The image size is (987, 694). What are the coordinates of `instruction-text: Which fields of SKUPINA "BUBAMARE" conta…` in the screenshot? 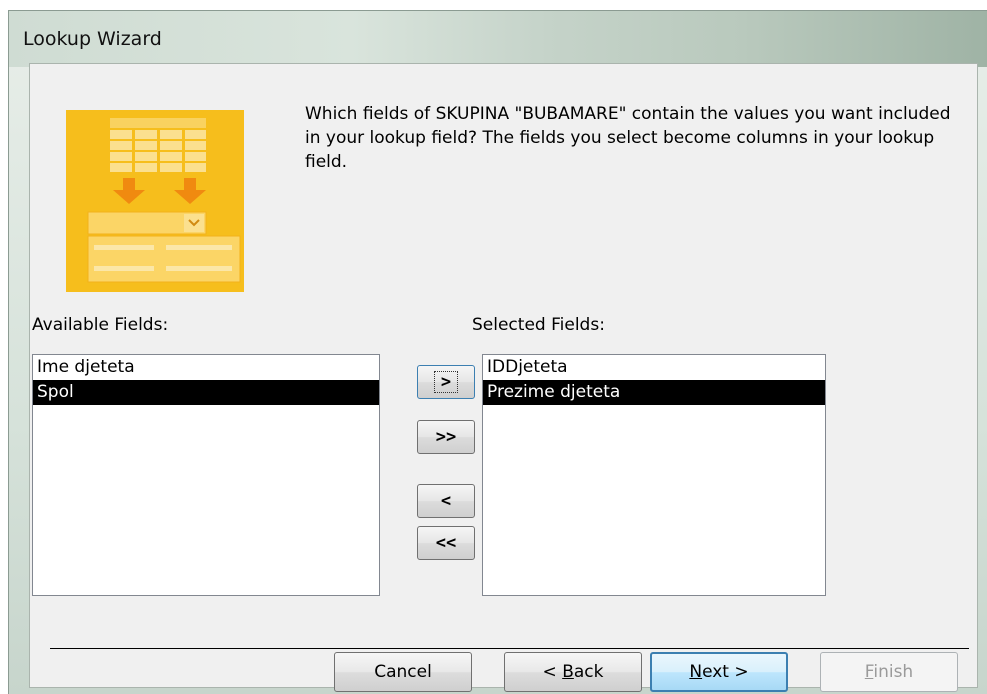 It's located at (628, 138).